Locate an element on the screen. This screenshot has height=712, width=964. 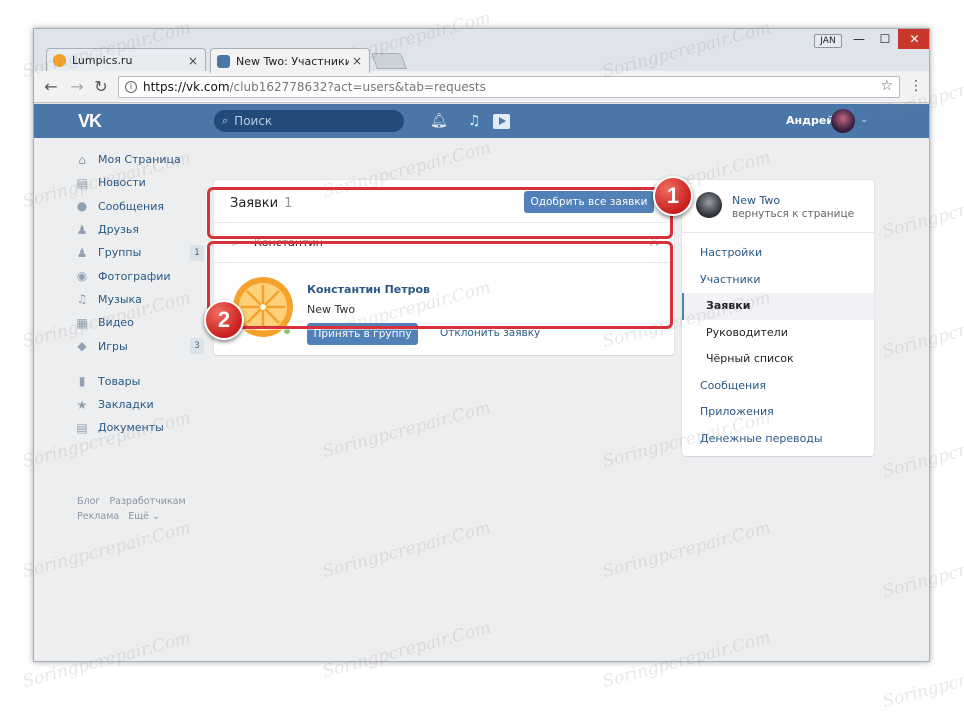
star-icon: ★ is located at coordinates (82, 404).